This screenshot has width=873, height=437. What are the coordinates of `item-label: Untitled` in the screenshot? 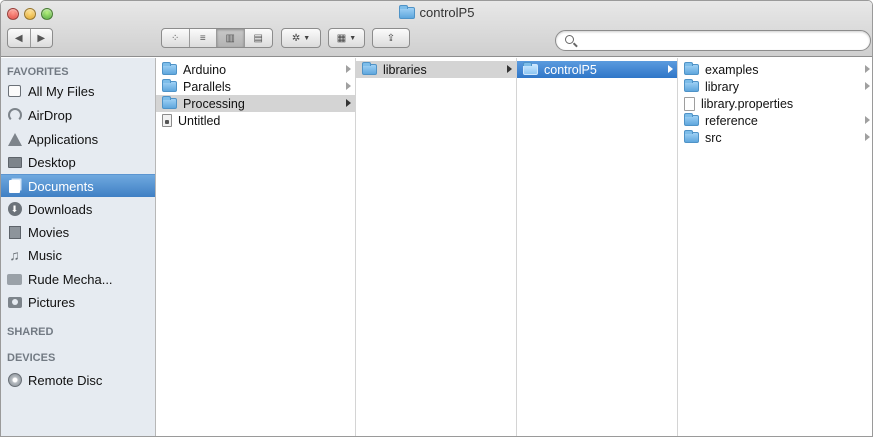 It's located at (199, 120).